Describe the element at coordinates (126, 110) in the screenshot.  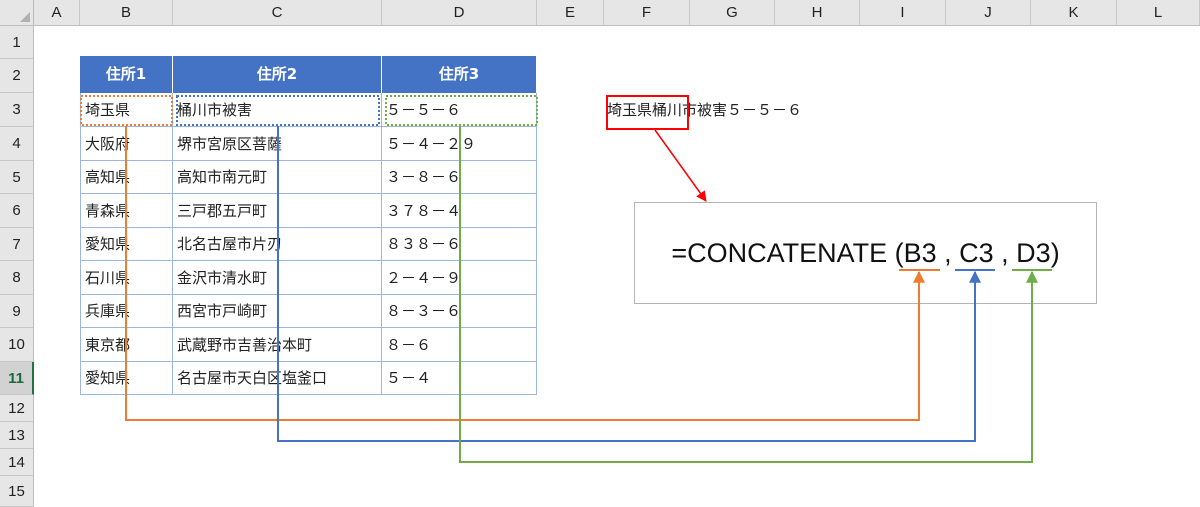
I see `b3-dotted-outline` at that location.